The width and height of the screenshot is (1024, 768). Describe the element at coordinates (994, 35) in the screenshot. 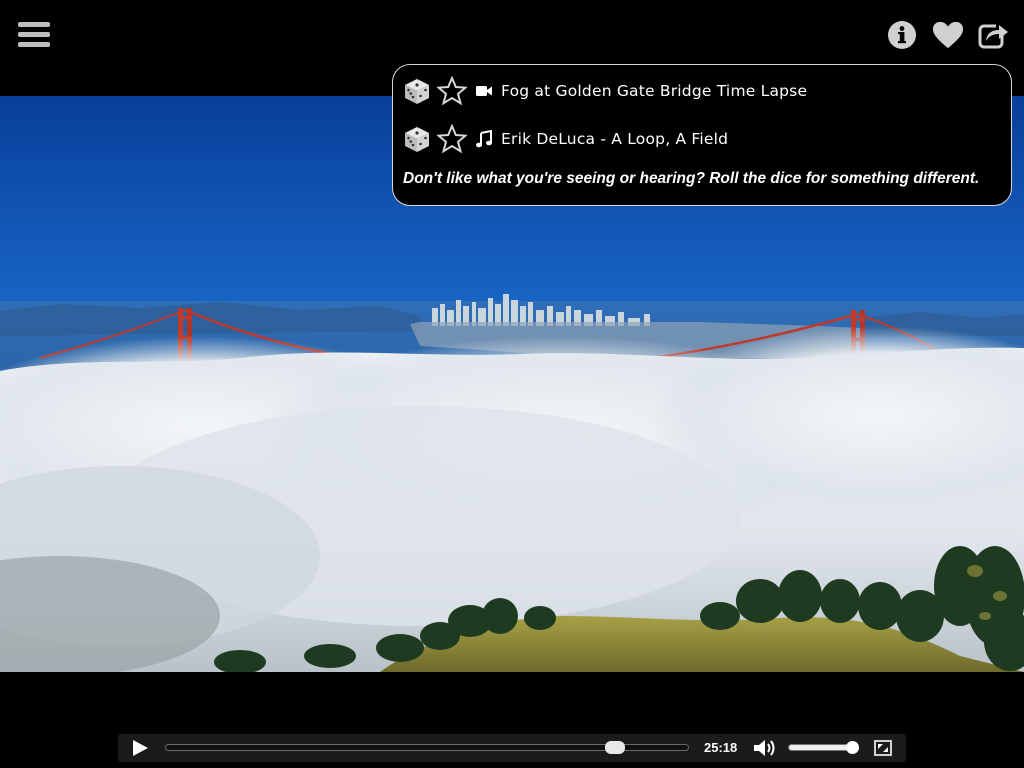

I see `share-icon` at that location.